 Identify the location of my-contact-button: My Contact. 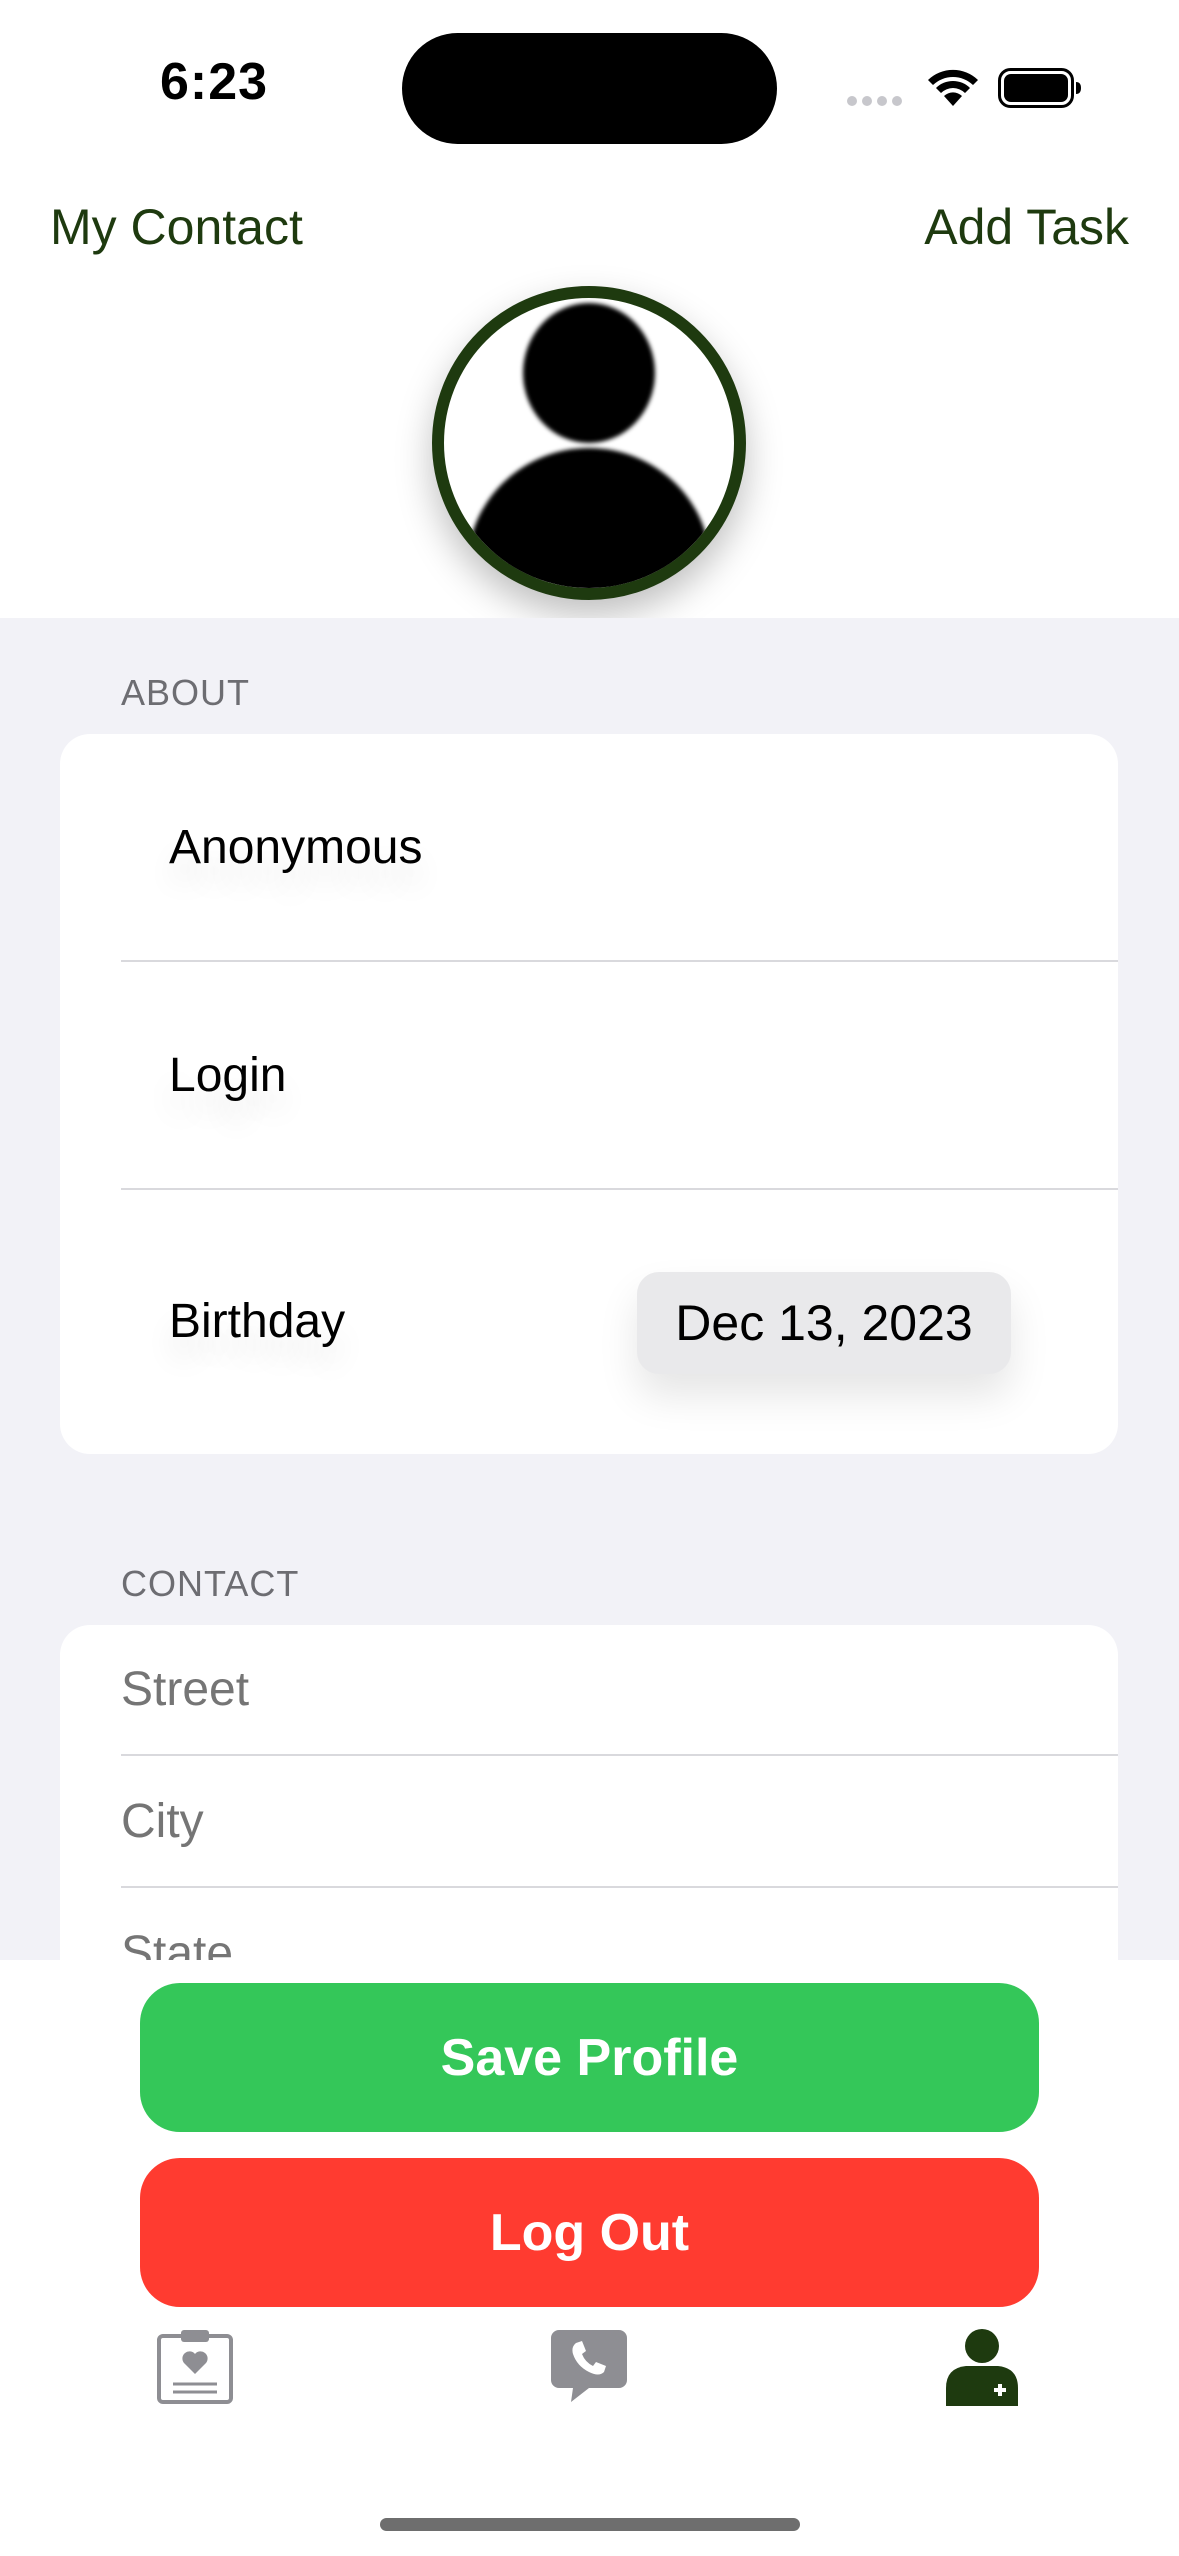
(176, 227).